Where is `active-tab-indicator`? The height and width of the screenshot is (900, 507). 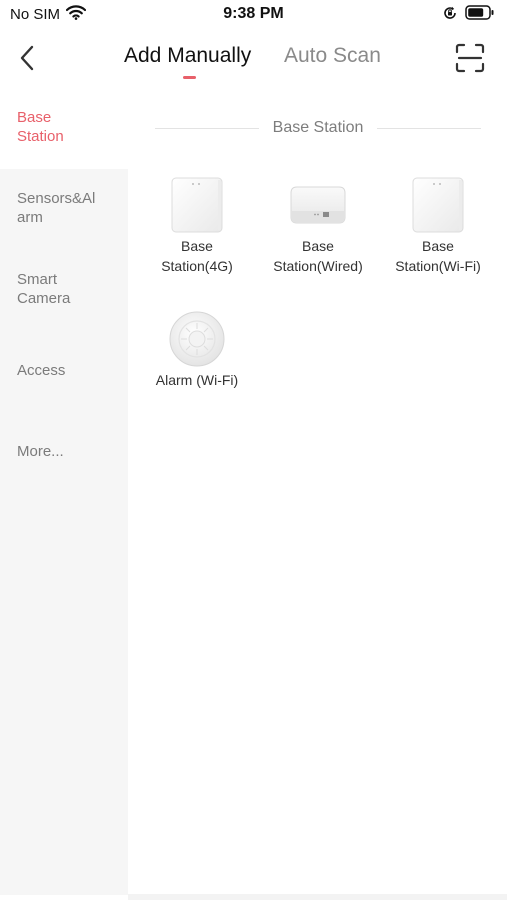
active-tab-indicator is located at coordinates (189, 77).